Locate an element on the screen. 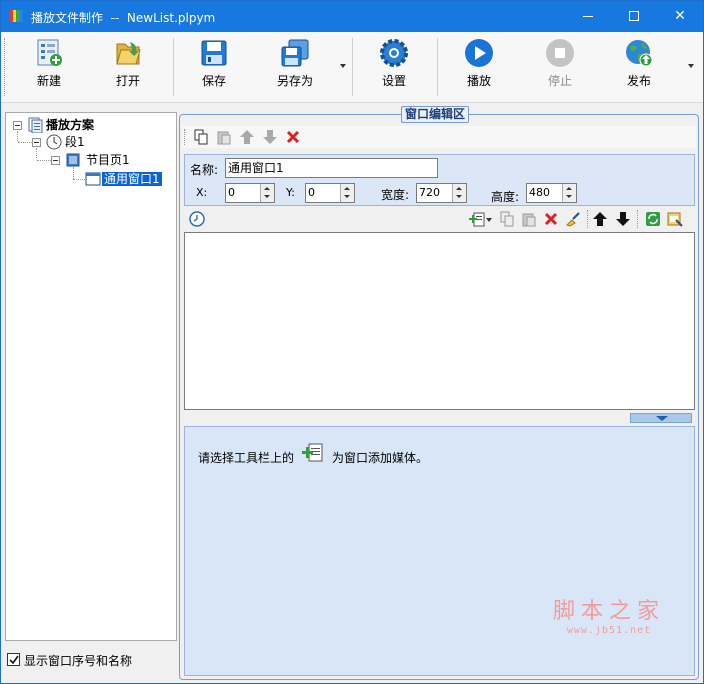 The height and width of the screenshot is (684, 704). width-spin-buttons is located at coordinates (459, 193).